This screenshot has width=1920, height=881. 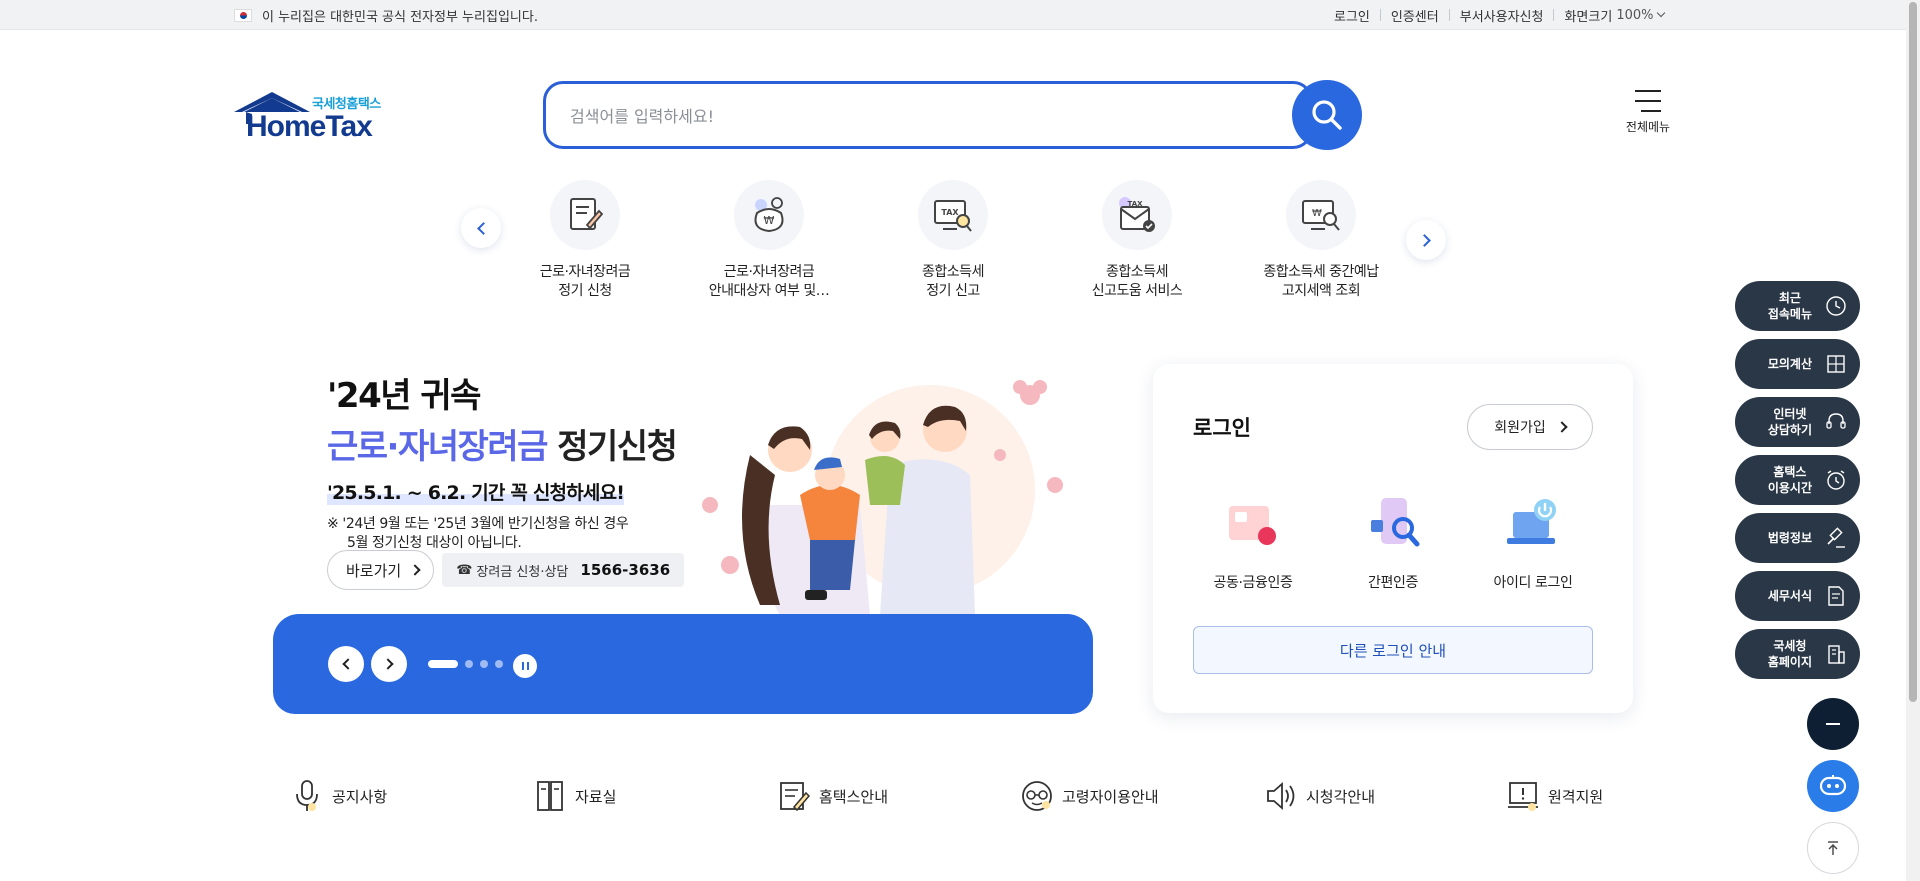 I want to click on chatbot-icon, so click(x=1833, y=785).